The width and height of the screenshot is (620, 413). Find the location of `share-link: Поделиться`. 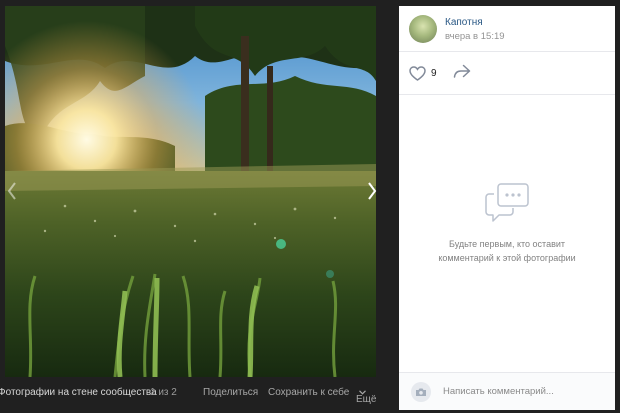

share-link: Поделиться is located at coordinates (230, 392).